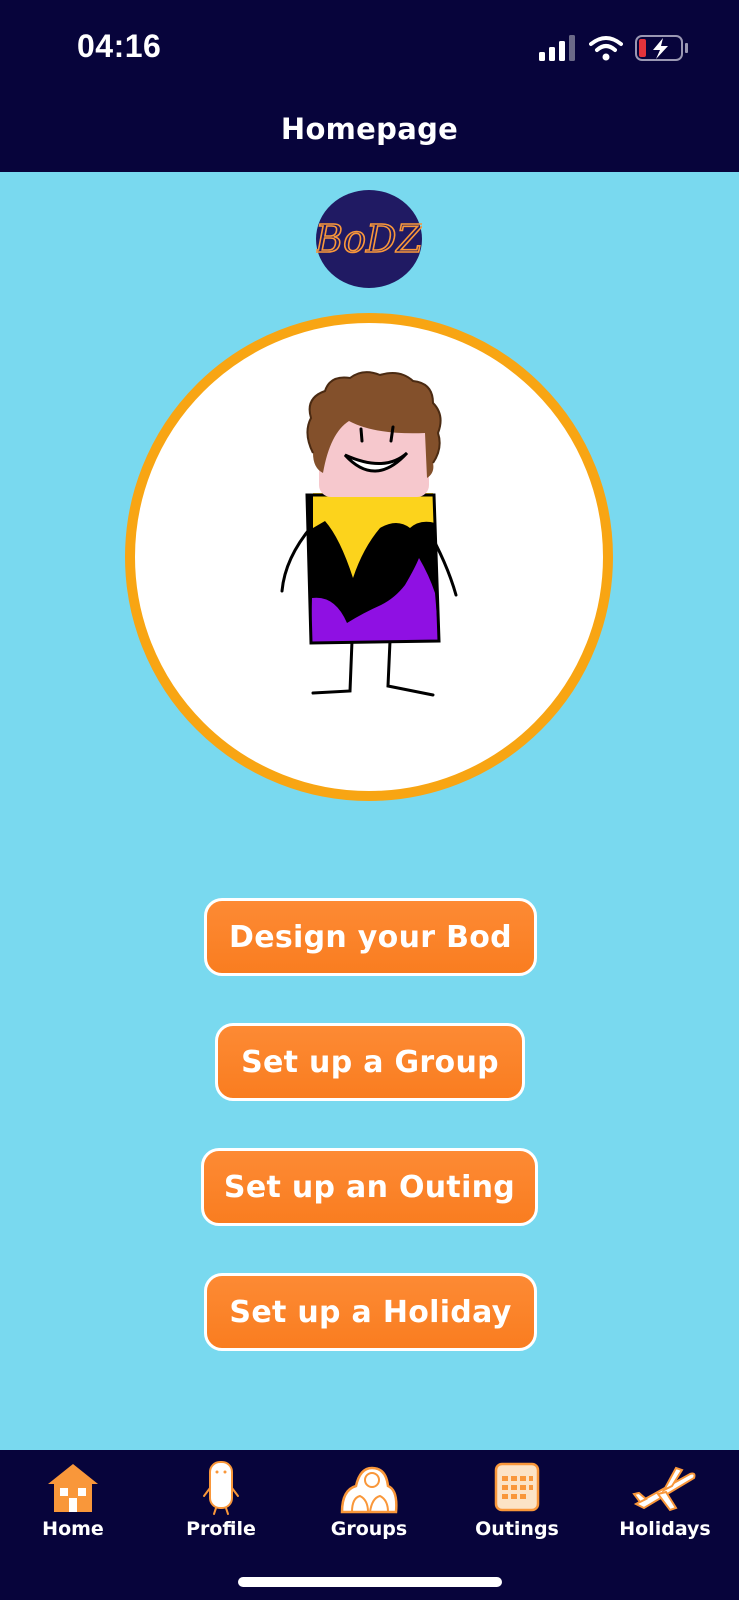 The image size is (739, 1600). I want to click on nav-outings: Outings, so click(517, 1505).